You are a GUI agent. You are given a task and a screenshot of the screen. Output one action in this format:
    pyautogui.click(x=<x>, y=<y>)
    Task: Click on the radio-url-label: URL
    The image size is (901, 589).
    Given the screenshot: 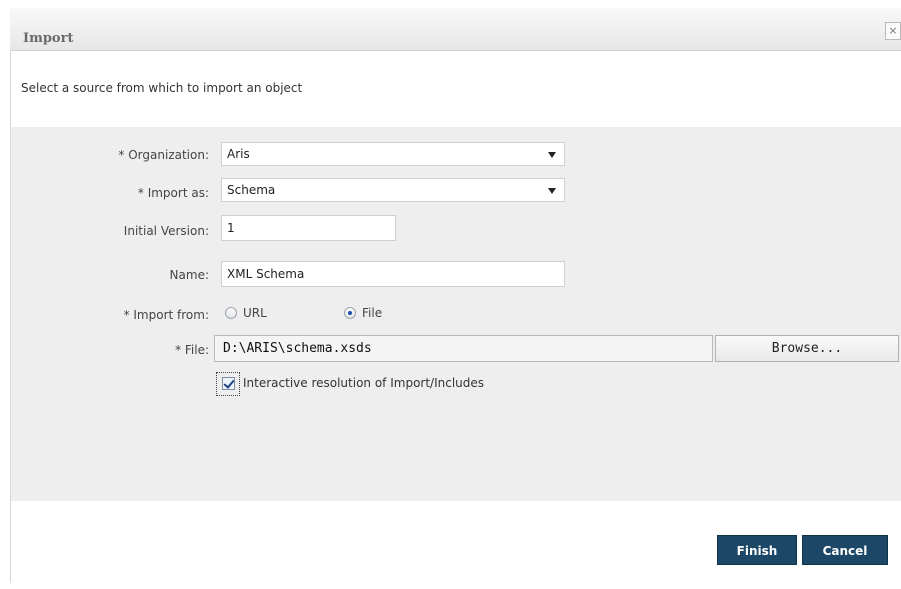 What is the action you would take?
    pyautogui.click(x=255, y=313)
    